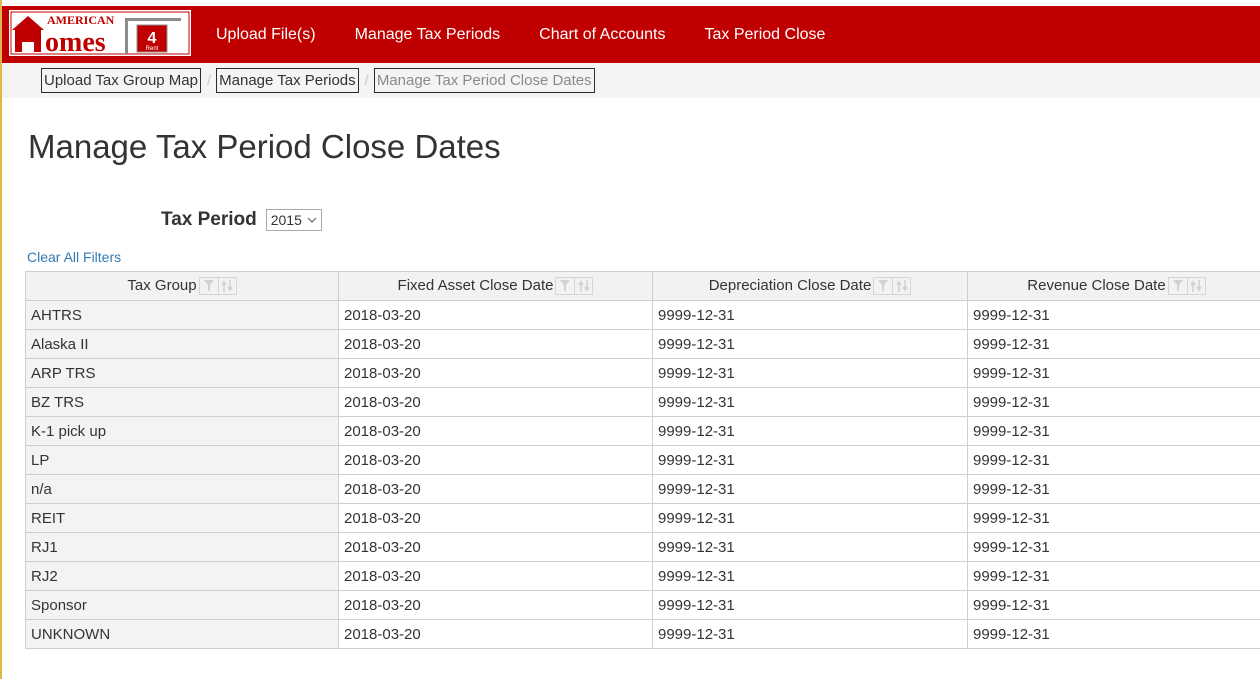 The image size is (1260, 679). What do you see at coordinates (287, 80) in the screenshot?
I see `breadcrumb-manage-tax-periods: Manage Tax Periods` at bounding box center [287, 80].